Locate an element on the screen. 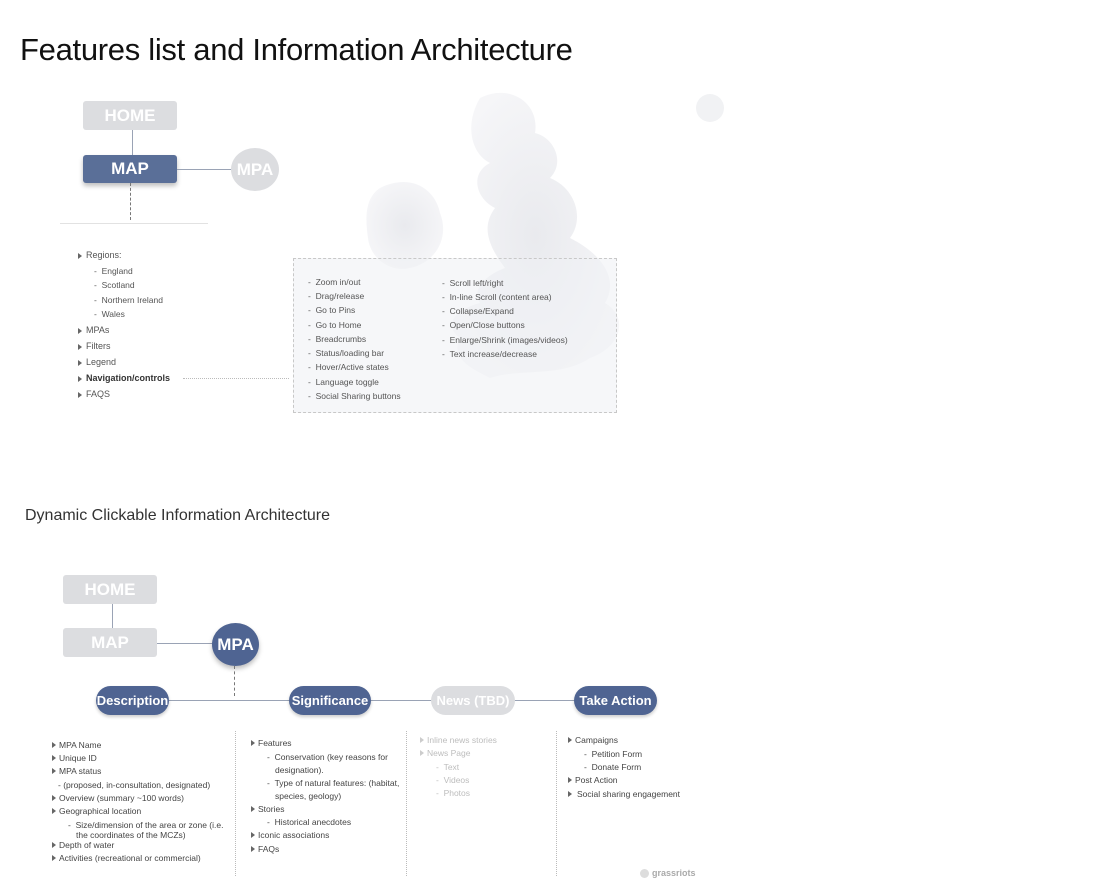  control-item: - Scroll left/right is located at coordinates (473, 283).